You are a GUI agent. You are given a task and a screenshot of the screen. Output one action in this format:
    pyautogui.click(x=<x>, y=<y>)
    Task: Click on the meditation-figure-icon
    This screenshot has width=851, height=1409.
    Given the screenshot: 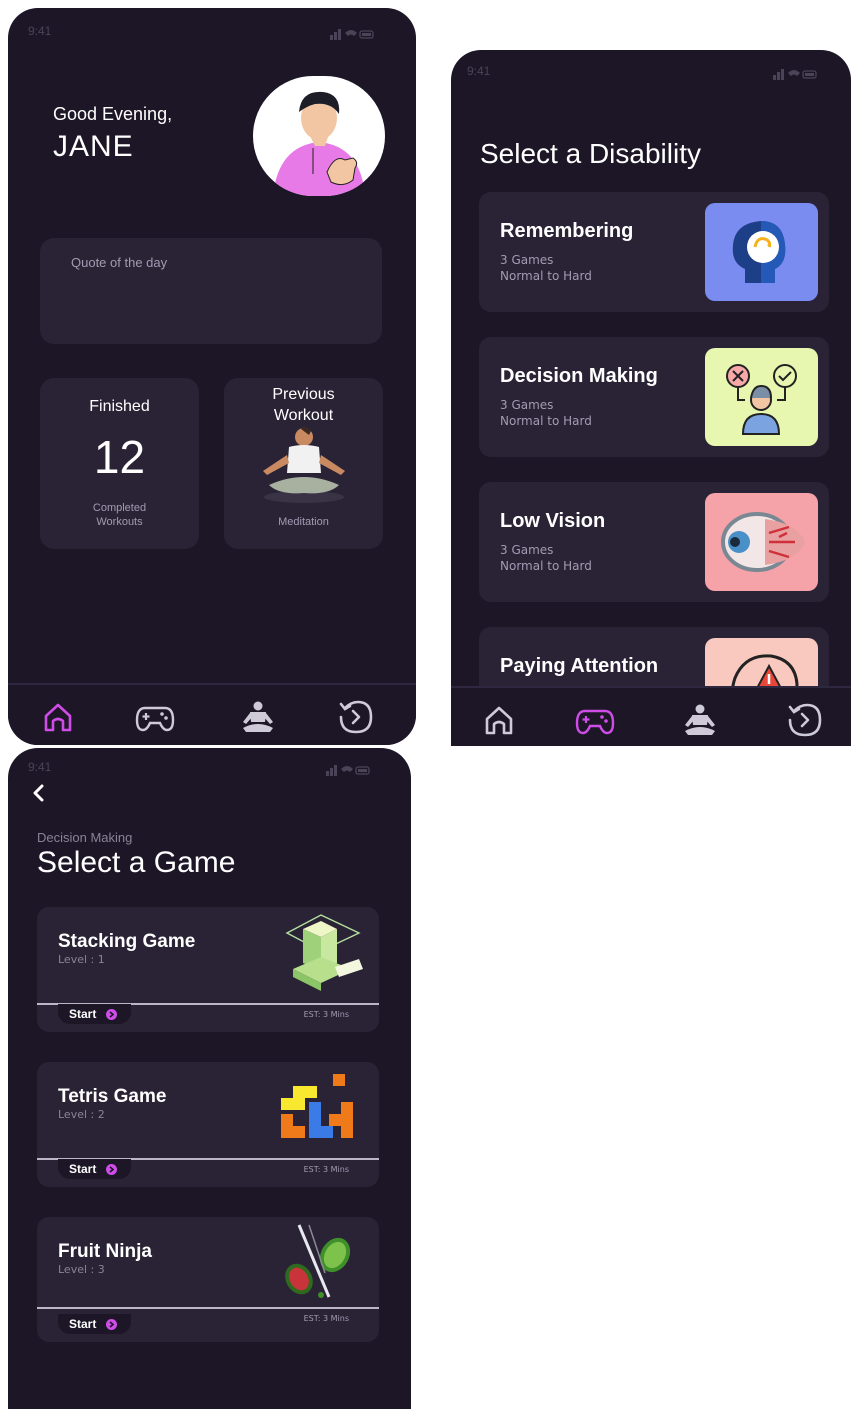 What is the action you would take?
    pyautogui.click(x=304, y=464)
    